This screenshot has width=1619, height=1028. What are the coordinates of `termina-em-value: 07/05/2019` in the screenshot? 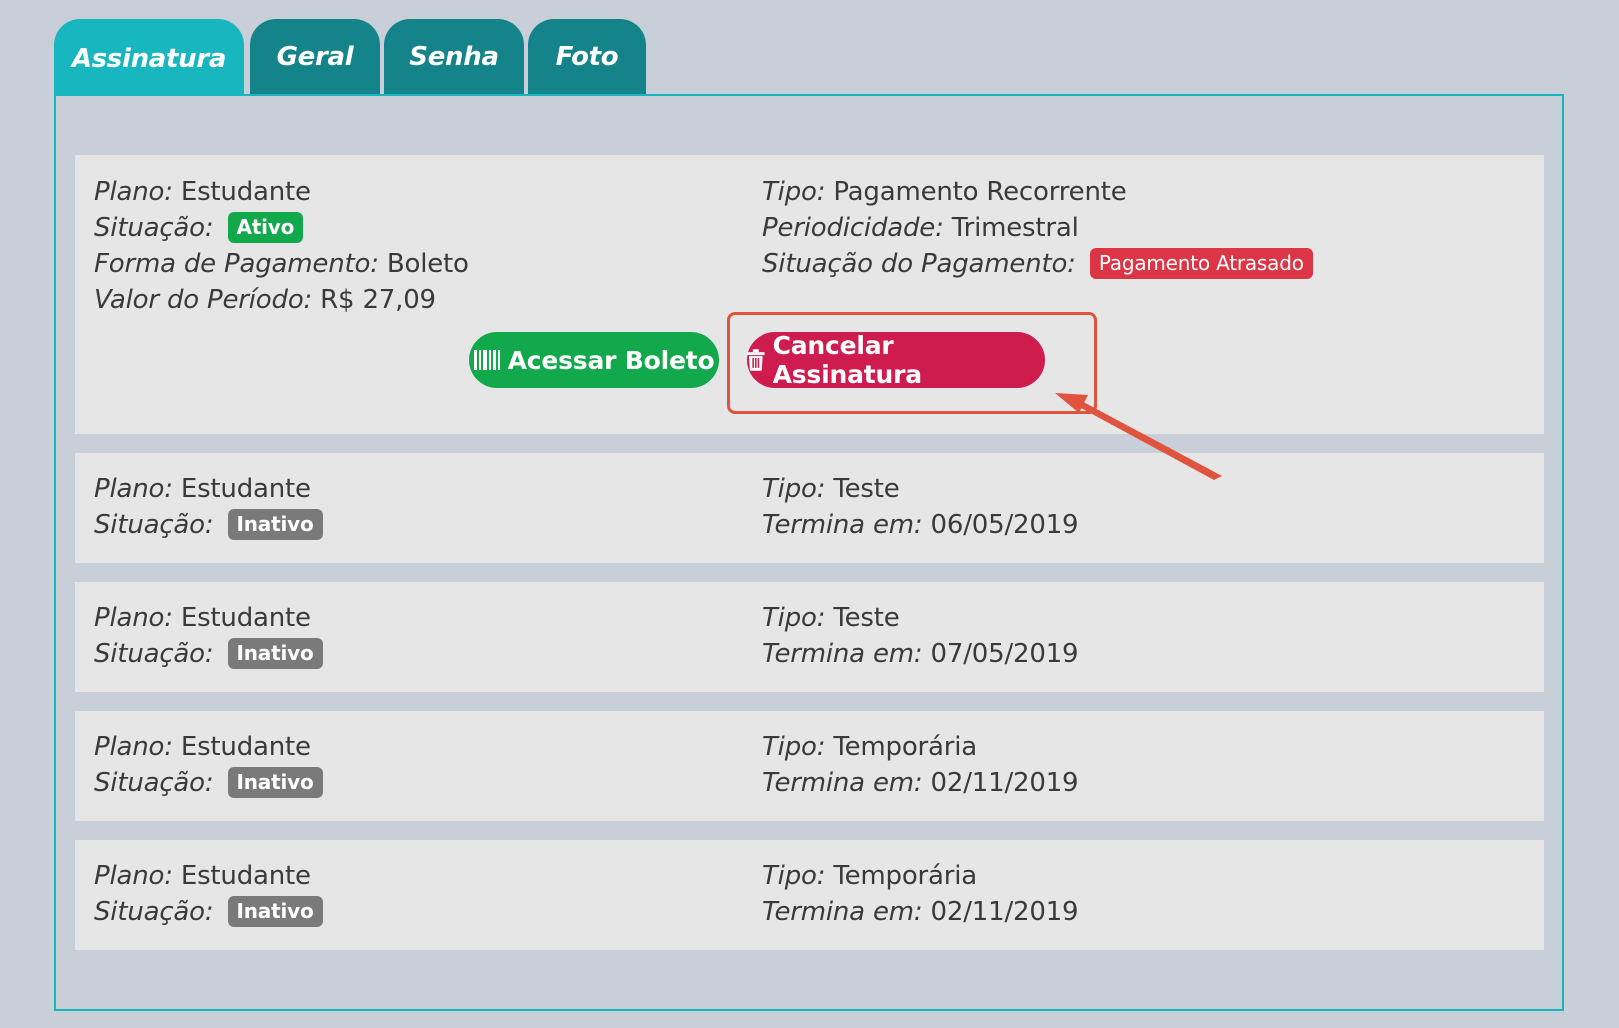 It's located at (1004, 654).